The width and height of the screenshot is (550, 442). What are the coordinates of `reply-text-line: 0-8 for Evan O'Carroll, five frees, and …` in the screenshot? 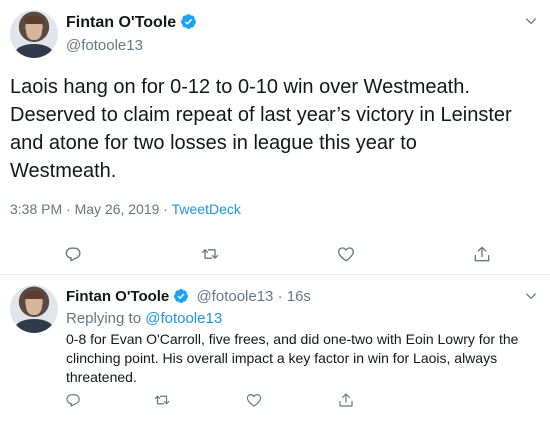 It's located at (292, 339).